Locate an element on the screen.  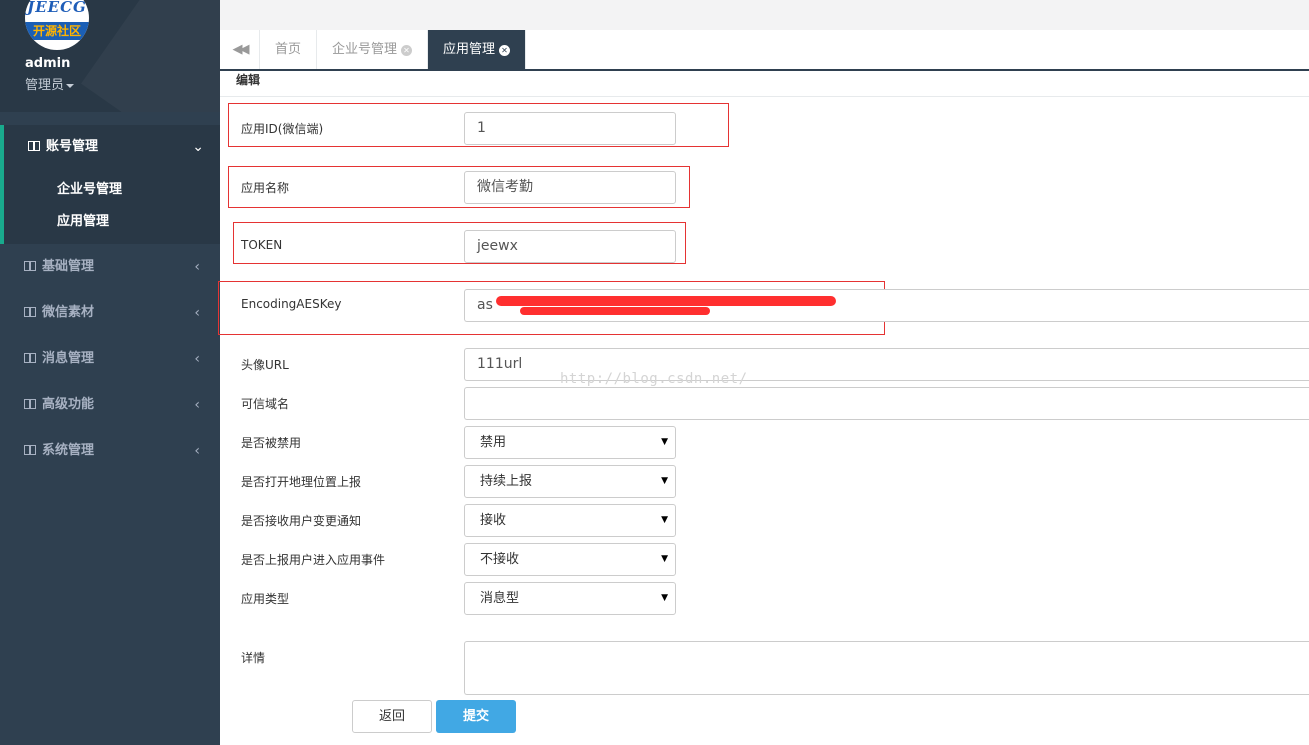
app-type-label: 应用类型 is located at coordinates (265, 599).